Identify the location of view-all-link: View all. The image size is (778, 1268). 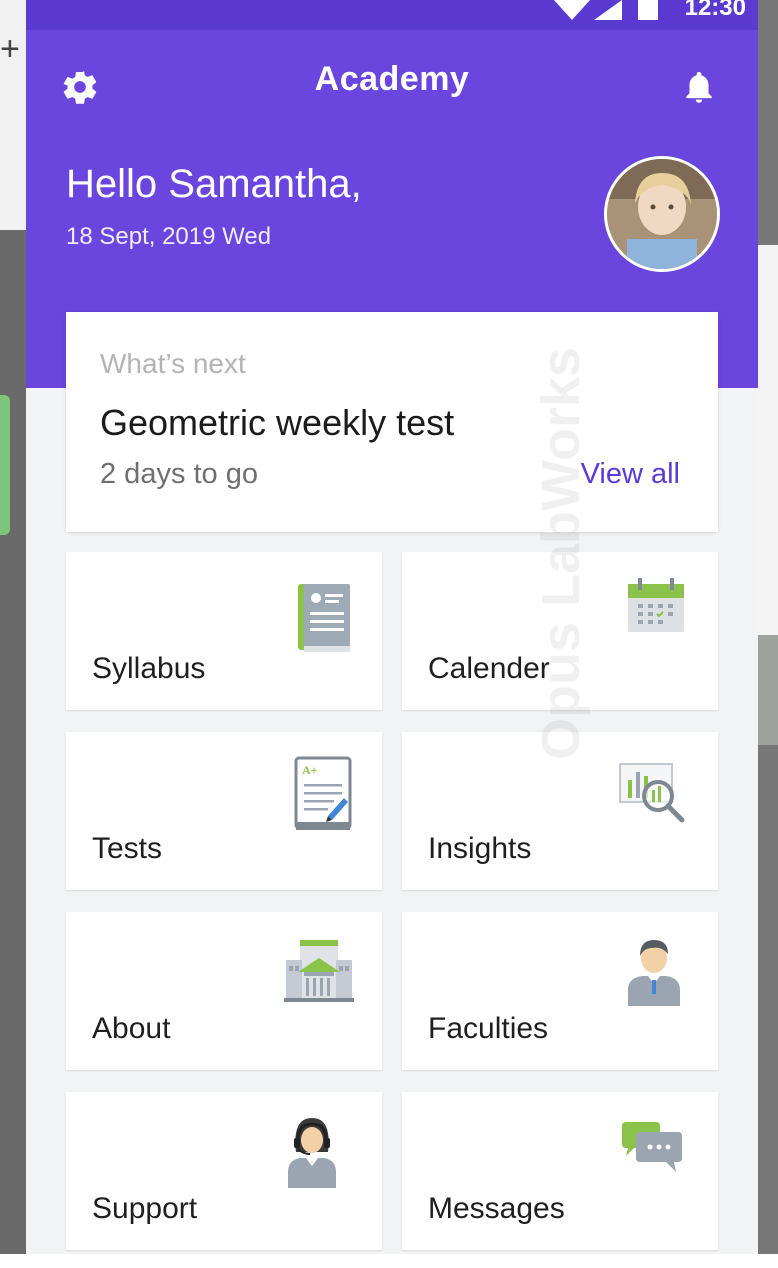
(630, 474).